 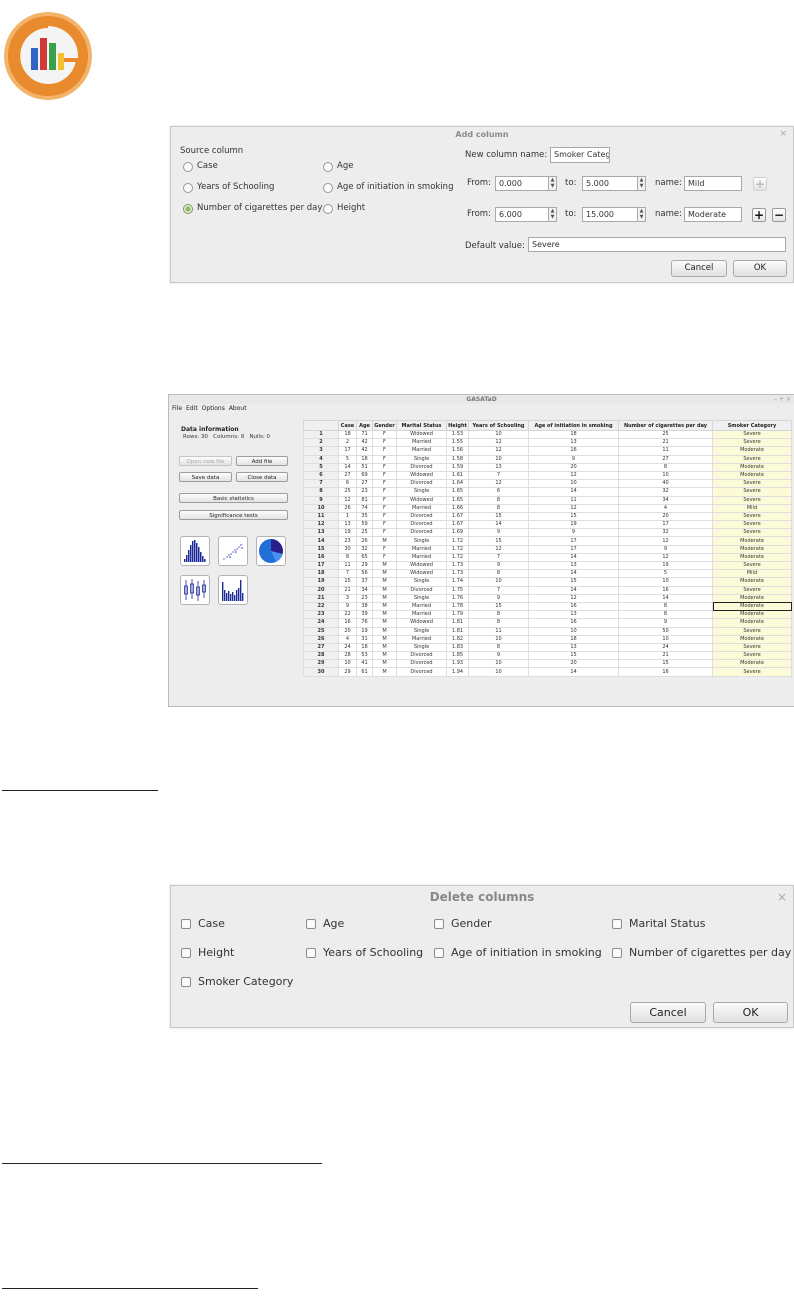 What do you see at coordinates (547, 574) in the screenshot?
I see `table-row: 18 7 56 M Widowed 1.73 8 14 5 Mild` at bounding box center [547, 574].